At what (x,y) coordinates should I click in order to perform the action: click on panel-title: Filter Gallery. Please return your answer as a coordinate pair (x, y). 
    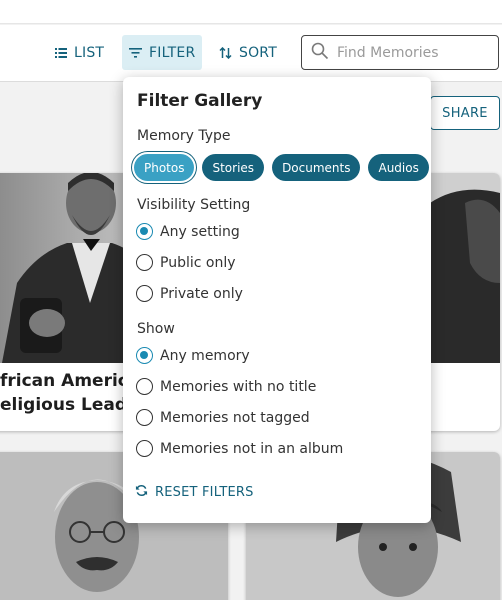
    Looking at the image, I should click on (200, 101).